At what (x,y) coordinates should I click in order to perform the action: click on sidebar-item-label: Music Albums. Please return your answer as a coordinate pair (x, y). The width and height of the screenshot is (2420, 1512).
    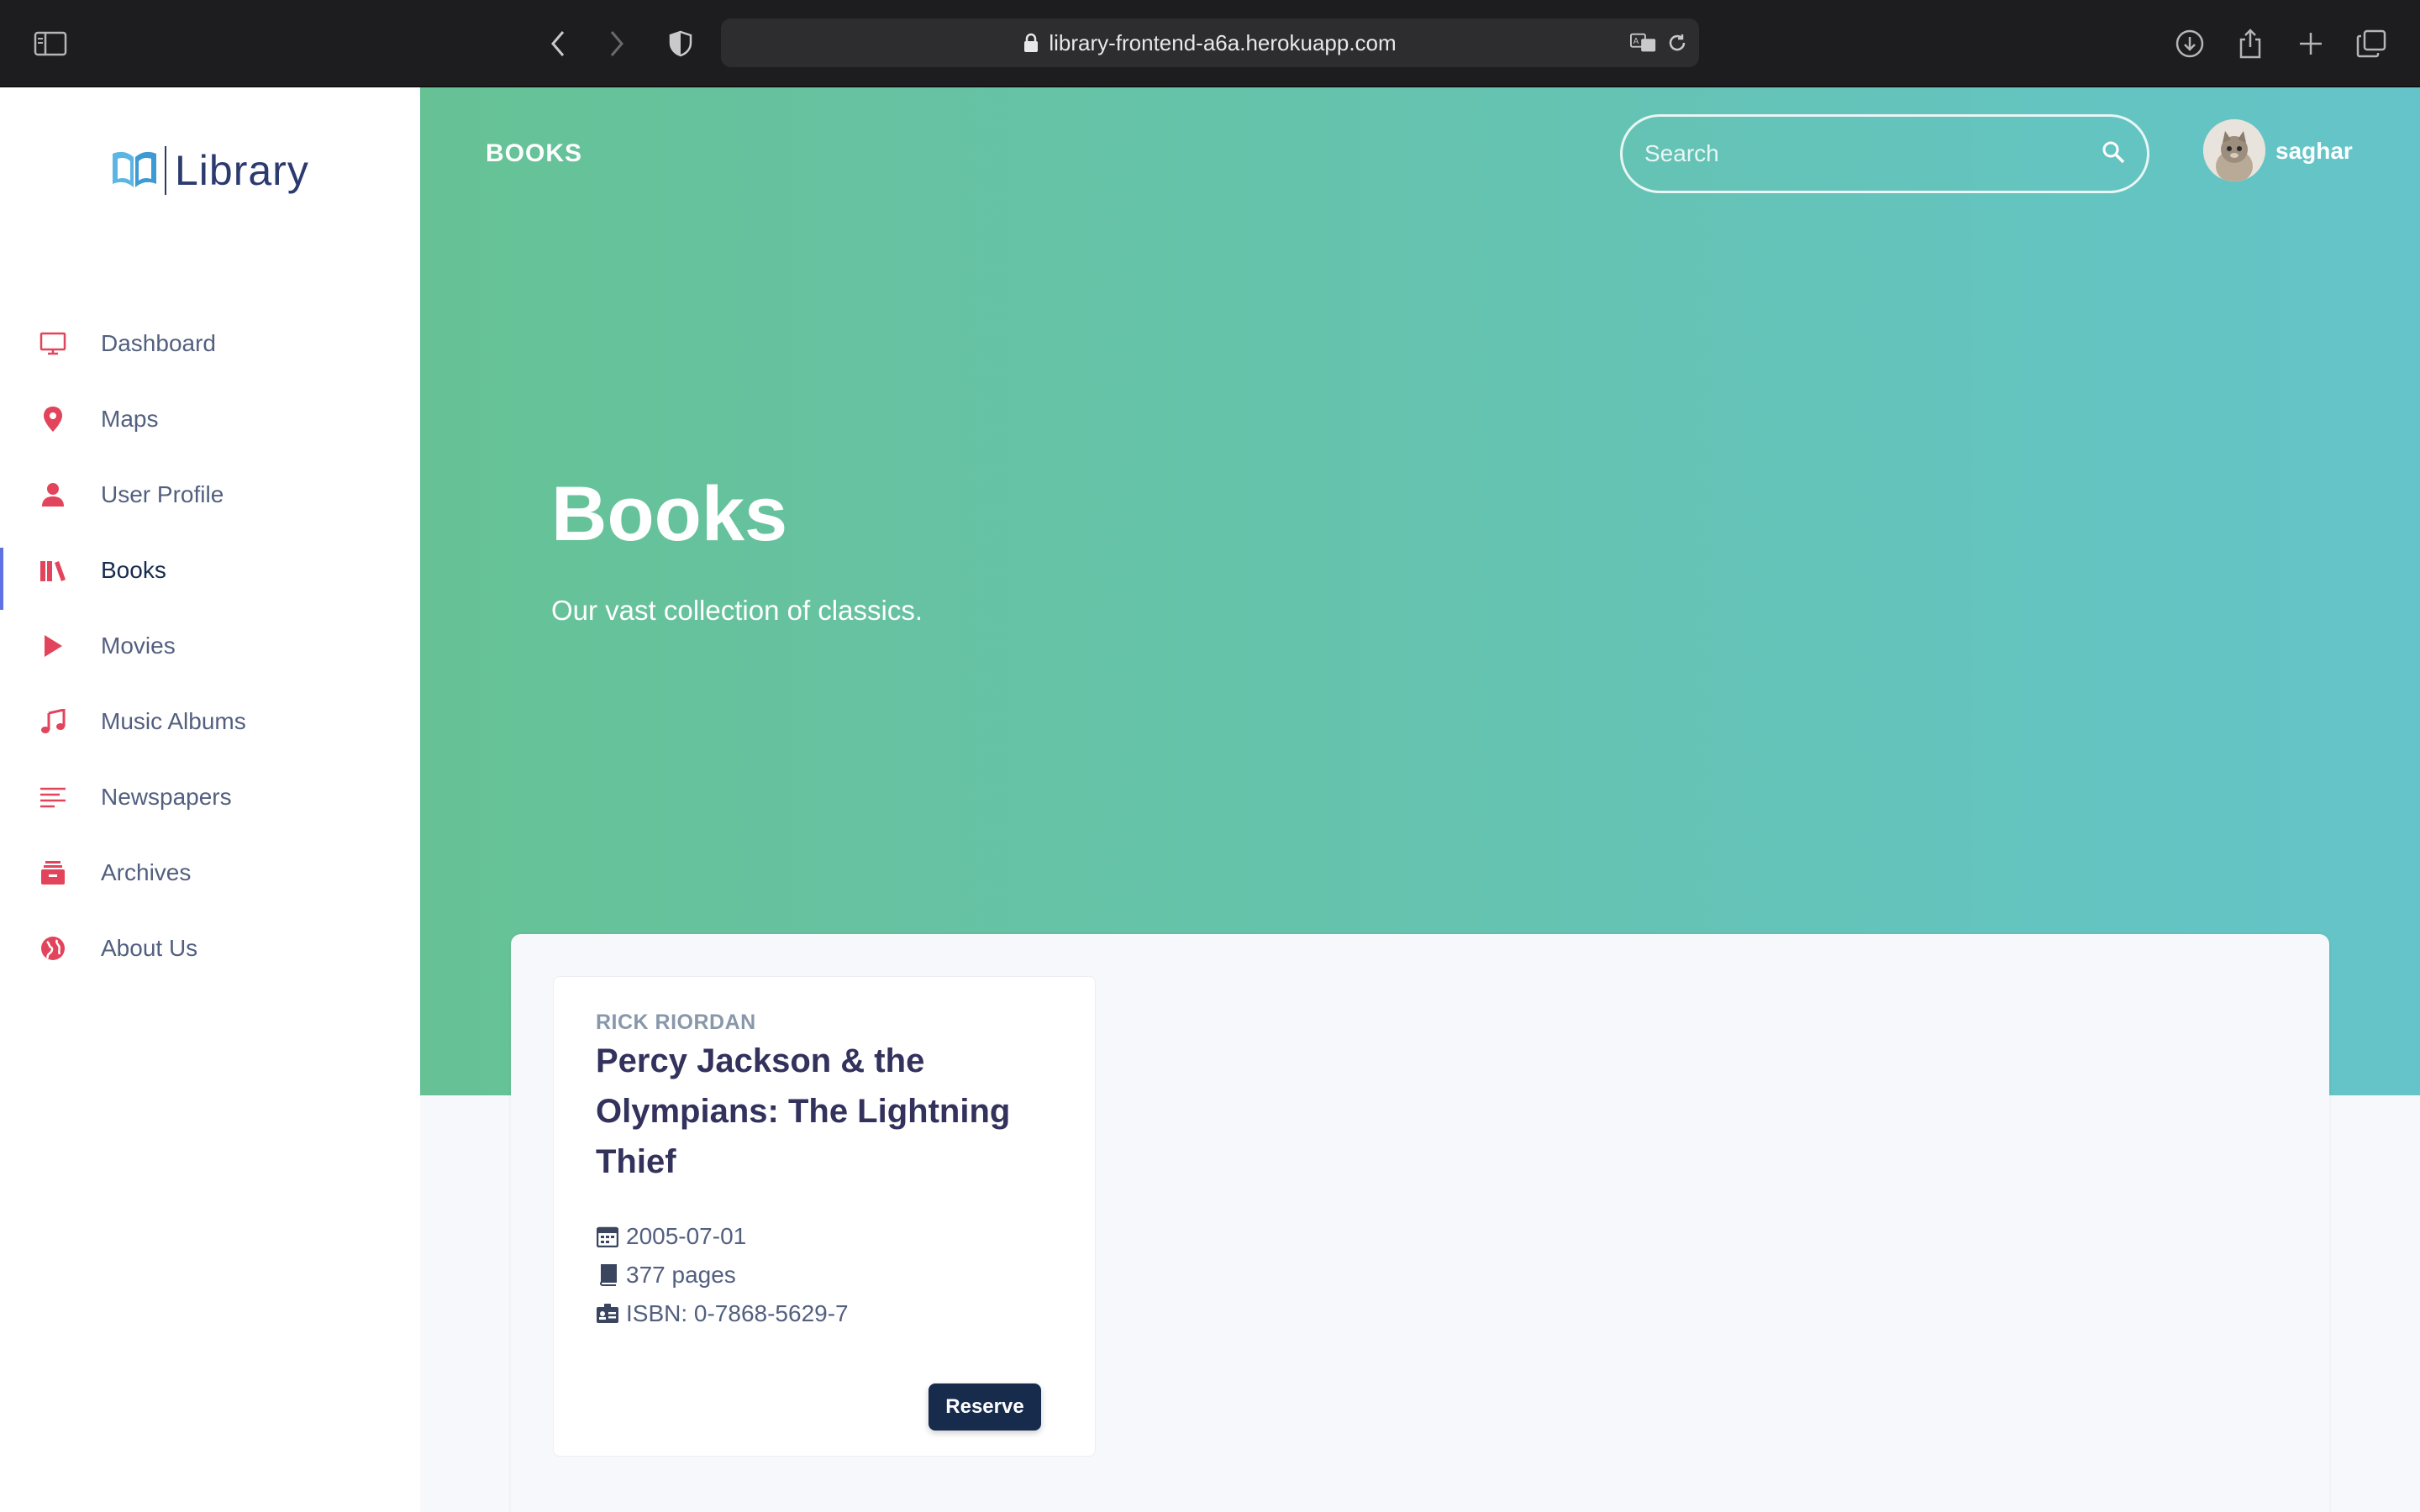
    Looking at the image, I should click on (173, 721).